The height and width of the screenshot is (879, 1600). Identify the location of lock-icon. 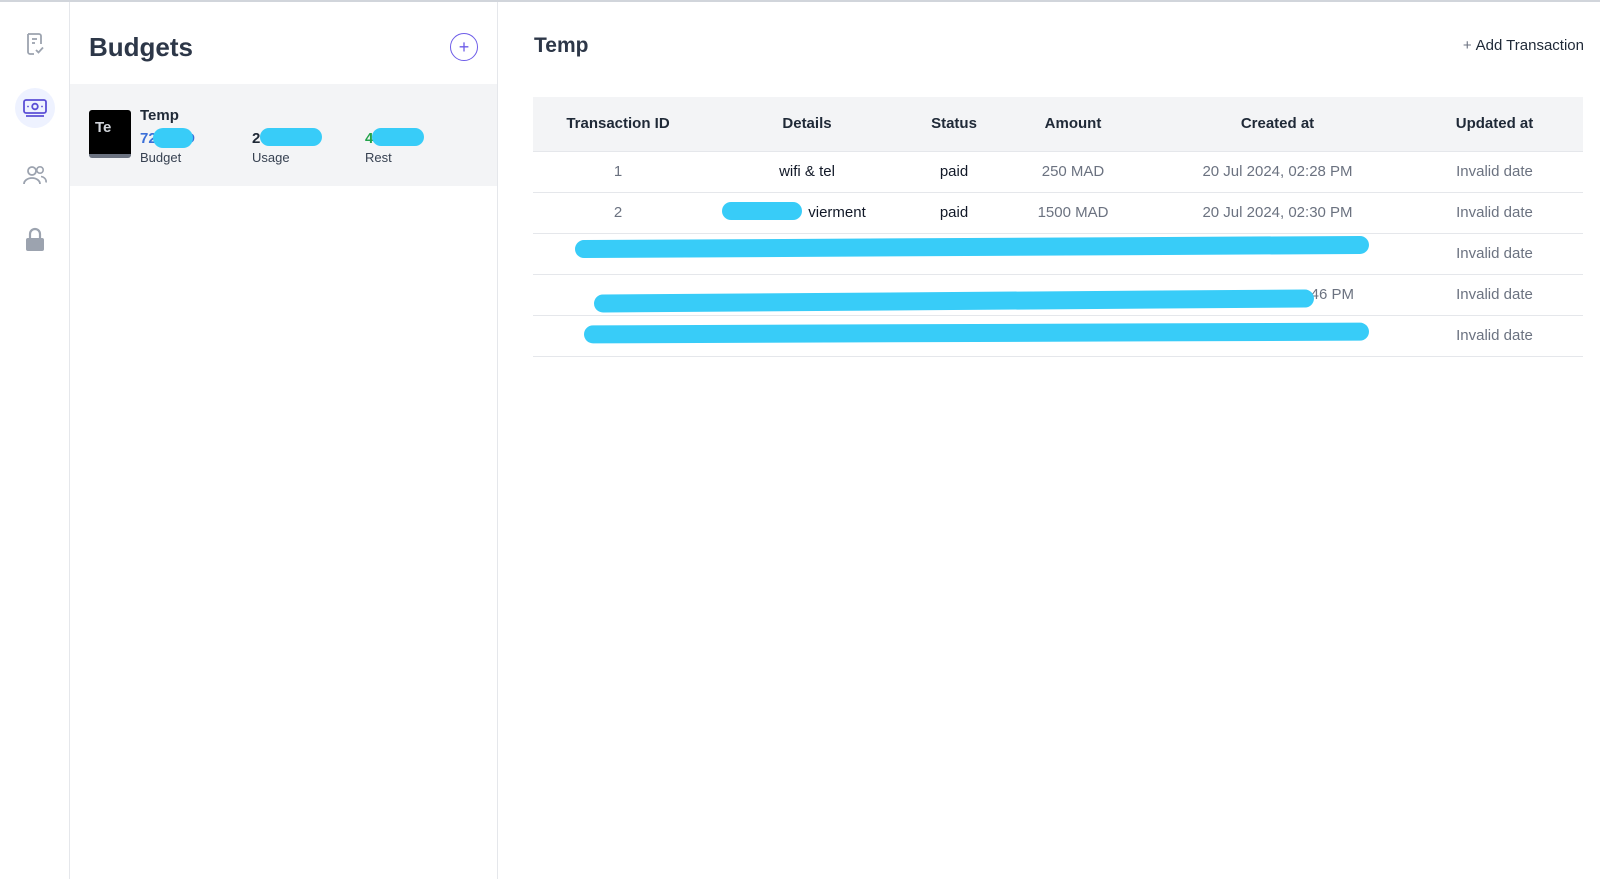
(35, 239).